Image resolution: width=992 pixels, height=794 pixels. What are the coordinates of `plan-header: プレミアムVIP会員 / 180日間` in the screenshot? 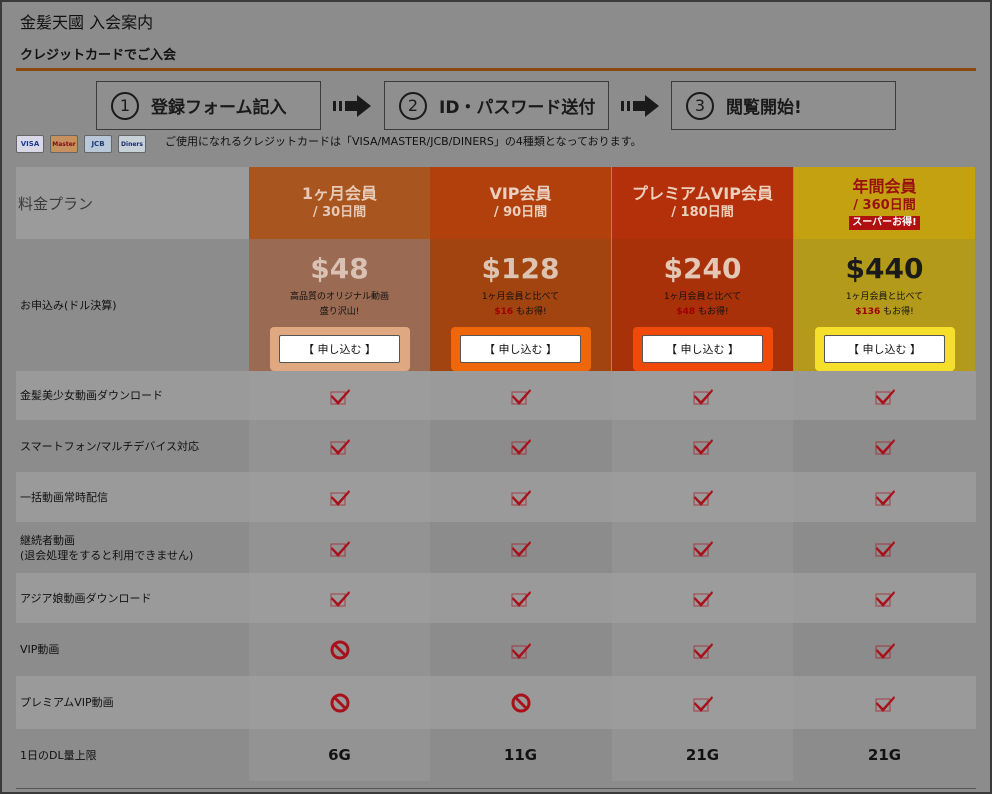 It's located at (702, 203).